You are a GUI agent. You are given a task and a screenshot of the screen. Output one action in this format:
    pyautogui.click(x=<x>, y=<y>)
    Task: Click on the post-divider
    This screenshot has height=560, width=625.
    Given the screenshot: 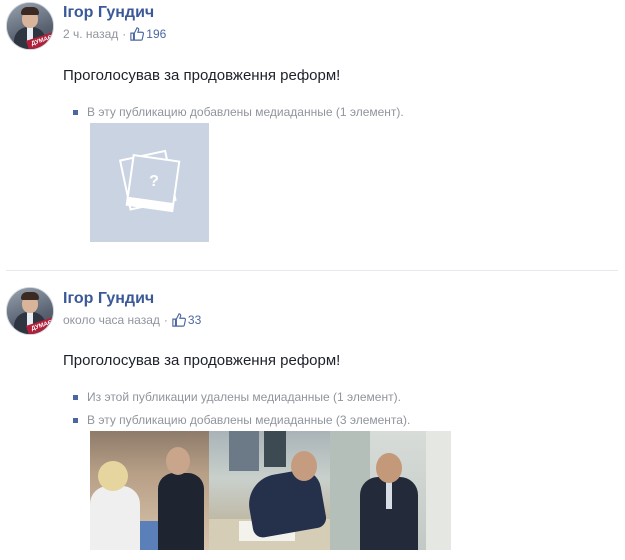 What is the action you would take?
    pyautogui.click(x=312, y=270)
    